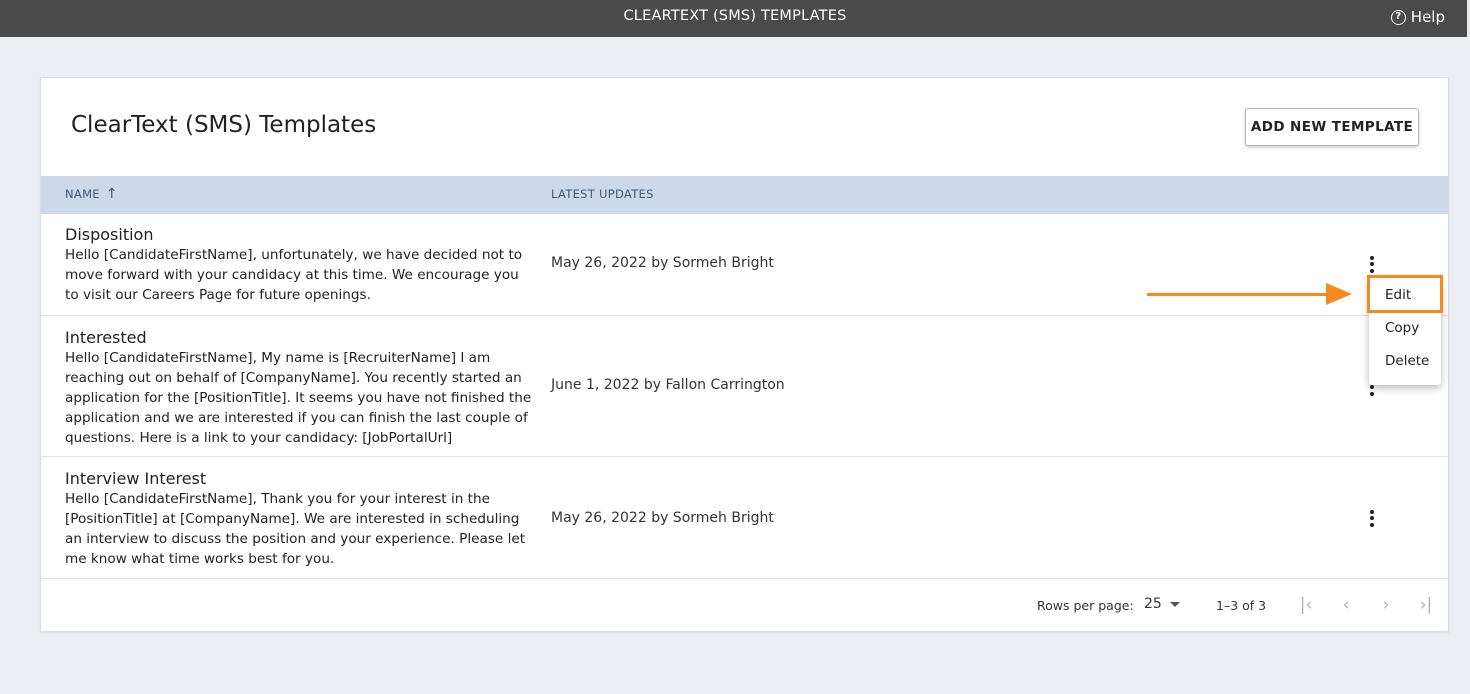 This screenshot has height=694, width=1470. I want to click on question-circle-icon: ?, so click(1398, 17).